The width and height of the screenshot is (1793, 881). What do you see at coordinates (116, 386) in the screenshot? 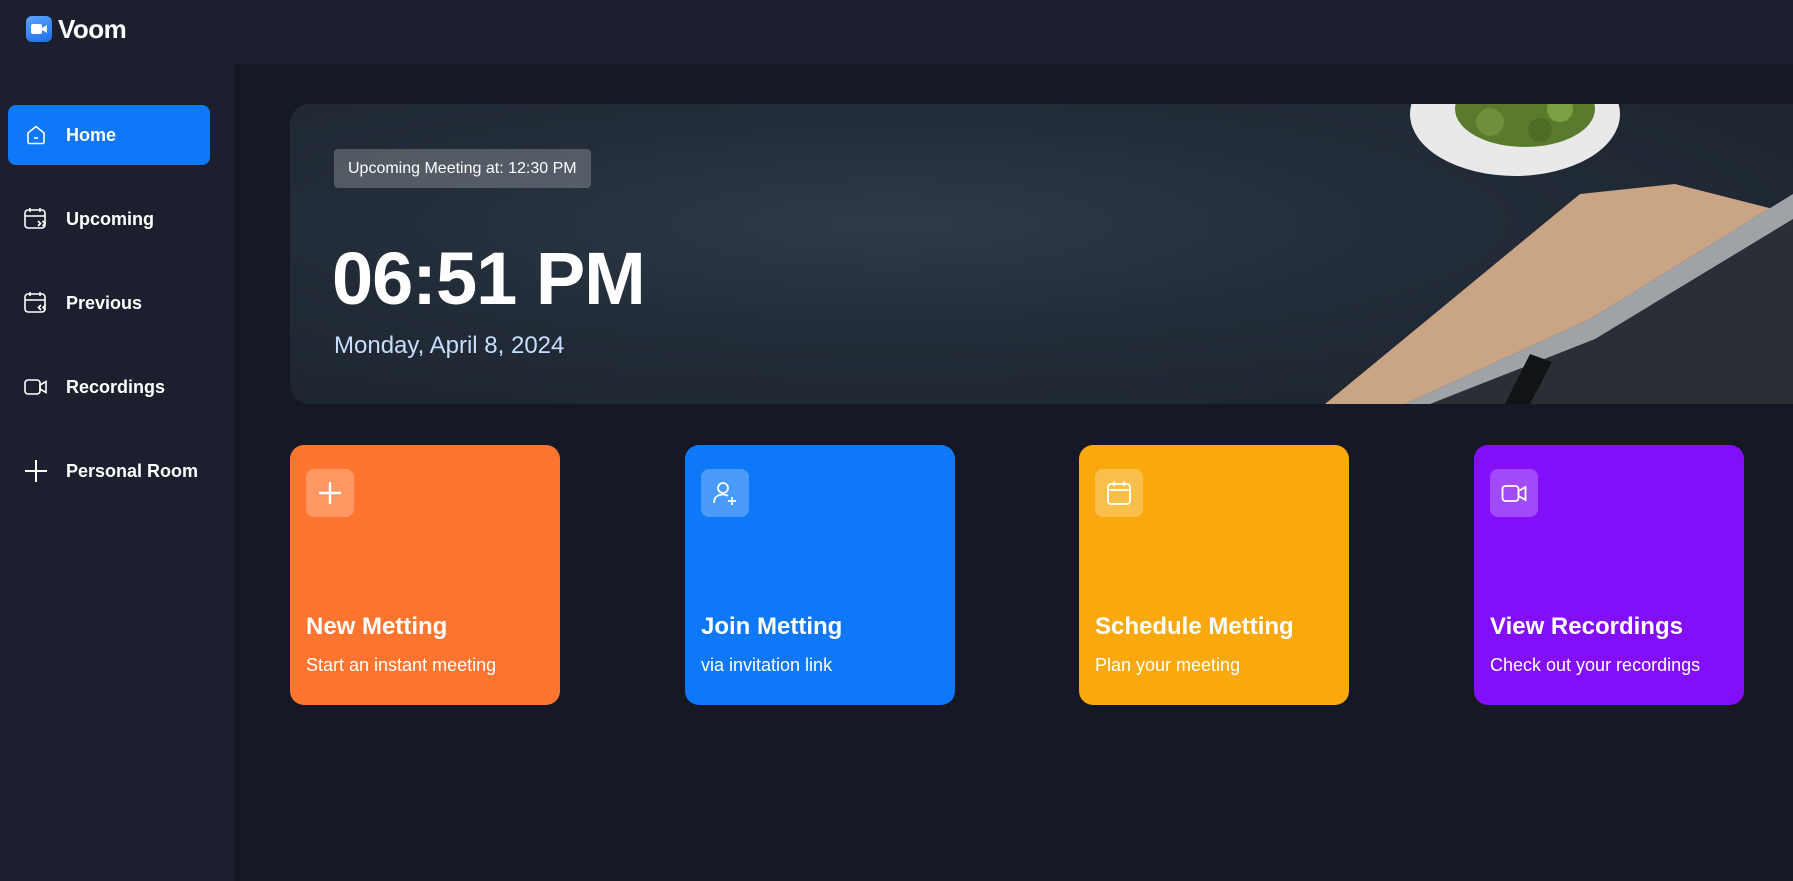
I see `sidebar-item-label: Recordings` at bounding box center [116, 386].